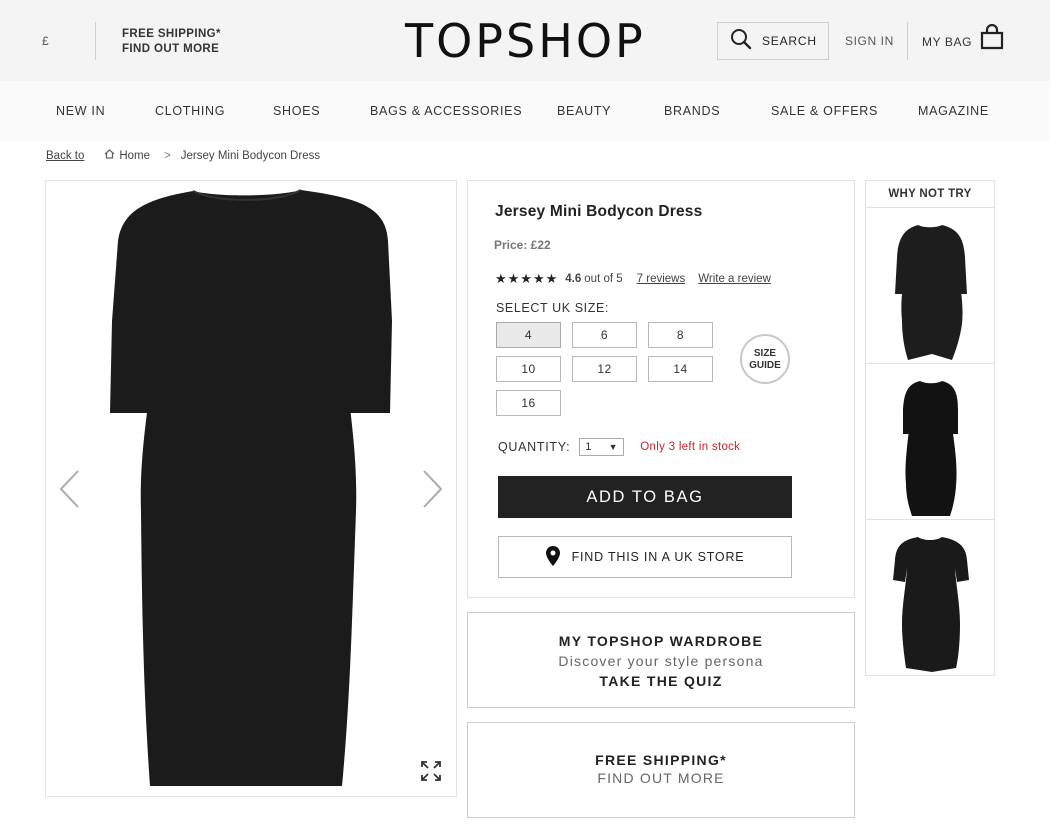 This screenshot has width=1050, height=824. Describe the element at coordinates (65, 156) in the screenshot. I see `breadcrumb-back-link: Back to` at that location.